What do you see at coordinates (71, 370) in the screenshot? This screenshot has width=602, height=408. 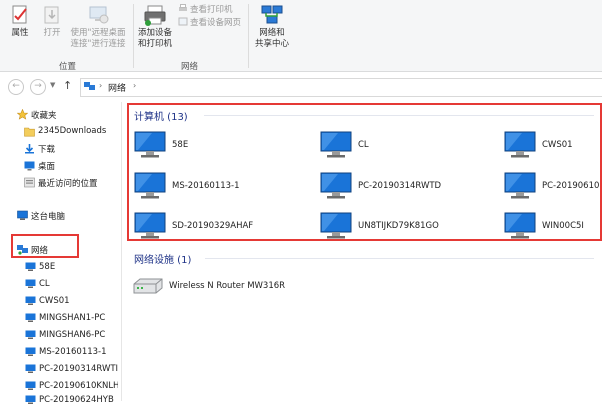 I see `nav-net-item: PC-20190314RWTI` at bounding box center [71, 370].